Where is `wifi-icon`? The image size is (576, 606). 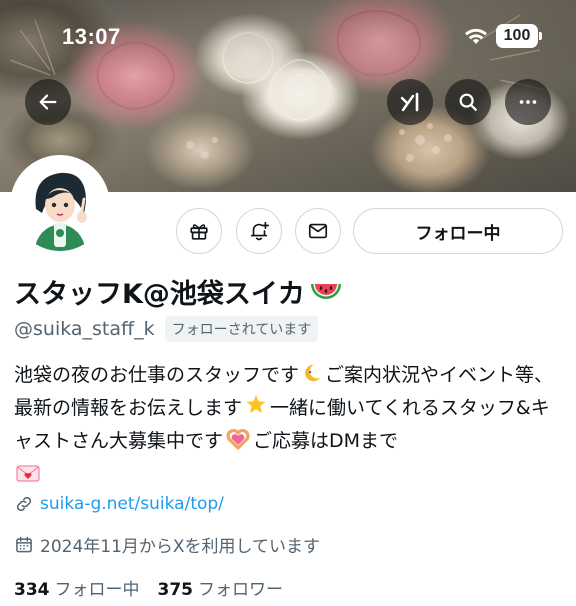
wifi-icon is located at coordinates (476, 36).